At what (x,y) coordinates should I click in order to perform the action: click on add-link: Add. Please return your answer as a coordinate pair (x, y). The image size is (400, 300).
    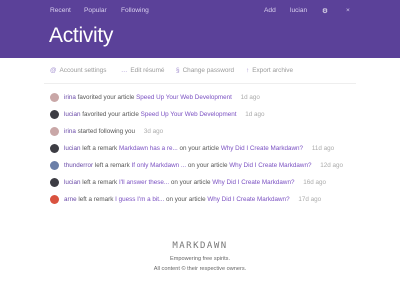
    Looking at the image, I should click on (270, 10).